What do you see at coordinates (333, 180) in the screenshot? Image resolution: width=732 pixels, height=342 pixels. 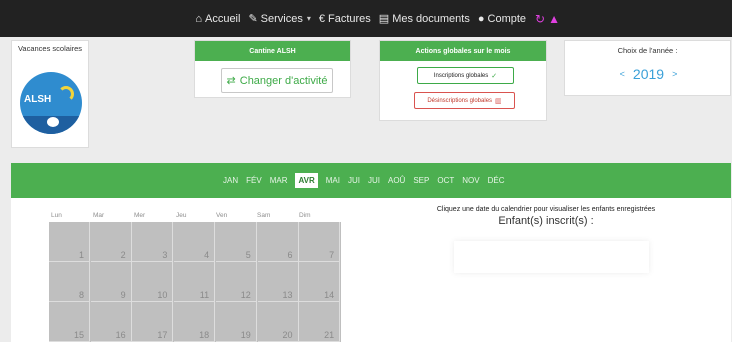 I see `month-tab-mai: MAI` at bounding box center [333, 180].